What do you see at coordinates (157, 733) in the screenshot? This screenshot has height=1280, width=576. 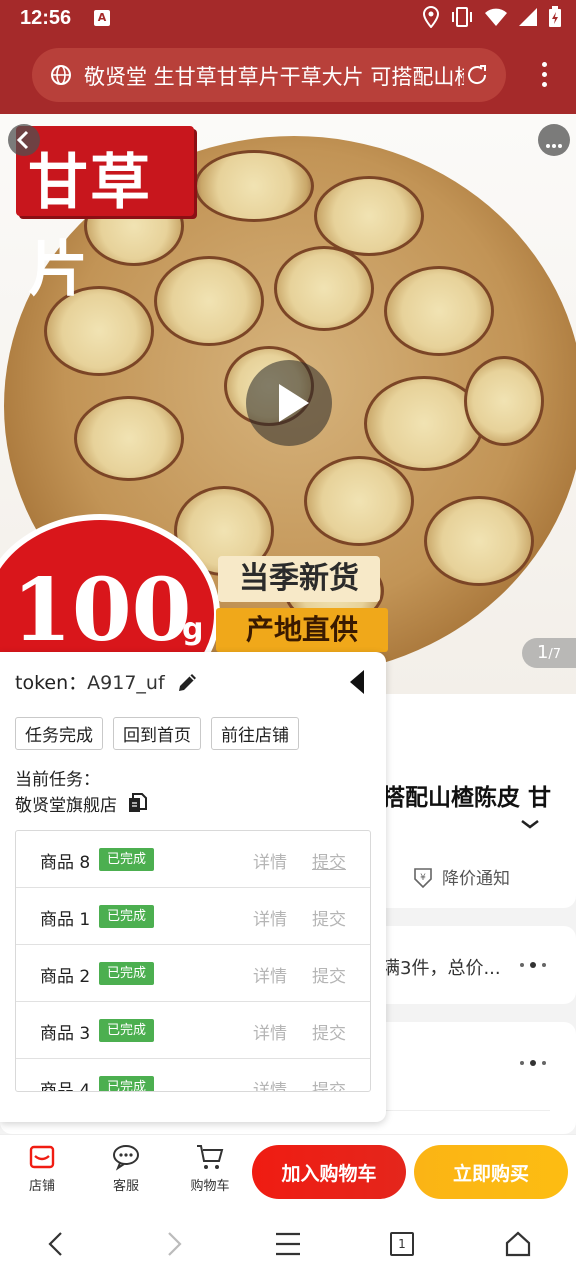 I see `back-home-button: 回到首页` at bounding box center [157, 733].